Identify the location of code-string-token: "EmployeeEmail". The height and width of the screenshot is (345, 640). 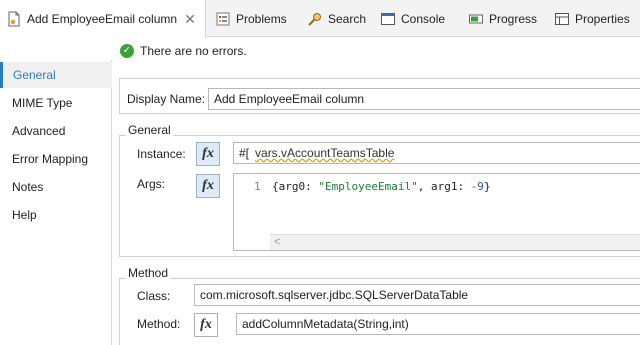
(368, 186).